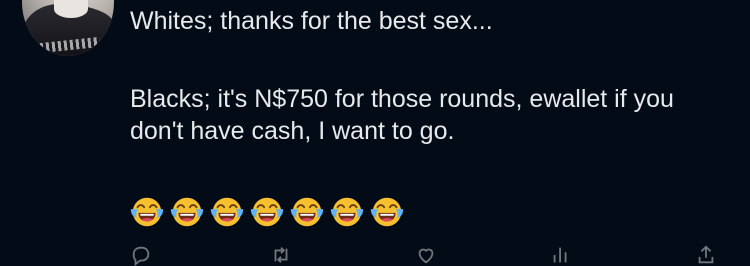 The image size is (750, 266). I want to click on repost-icon, so click(281, 255).